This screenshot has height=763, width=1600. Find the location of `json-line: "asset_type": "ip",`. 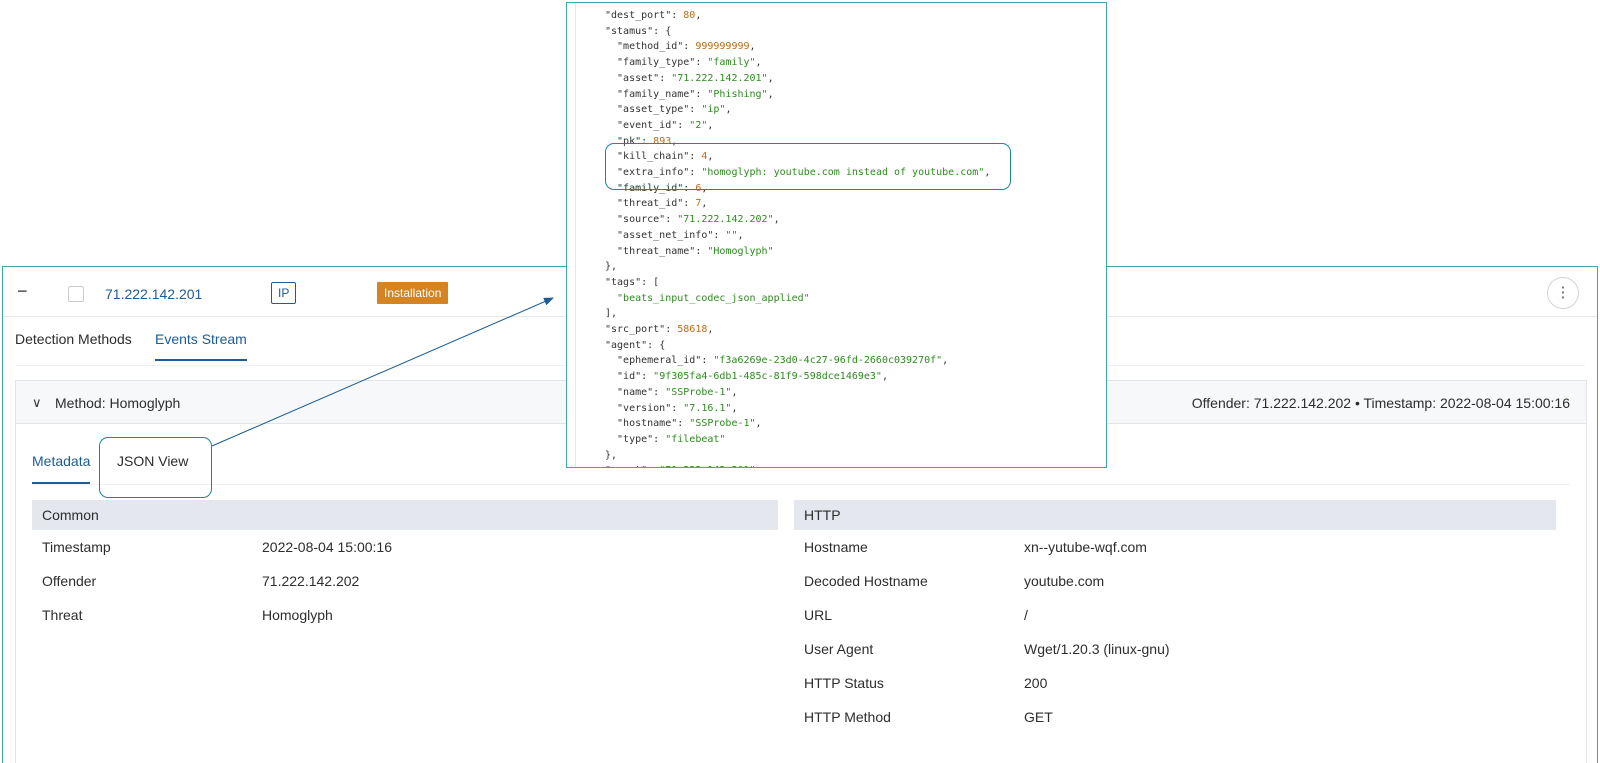

json-line: "asset_type": "ip", is located at coordinates (797, 110).